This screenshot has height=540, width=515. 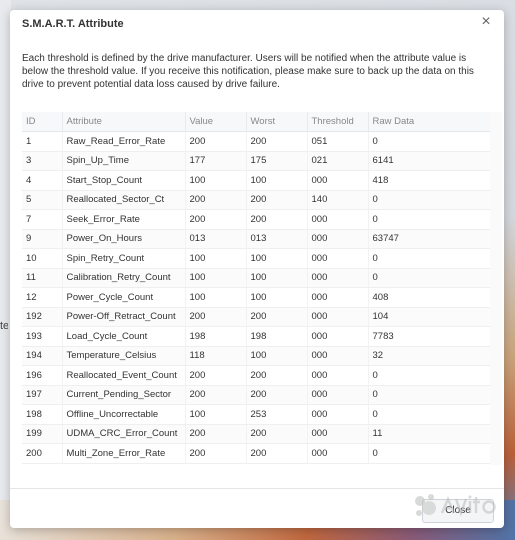 I want to click on cell-worst: 253, so click(x=277, y=414).